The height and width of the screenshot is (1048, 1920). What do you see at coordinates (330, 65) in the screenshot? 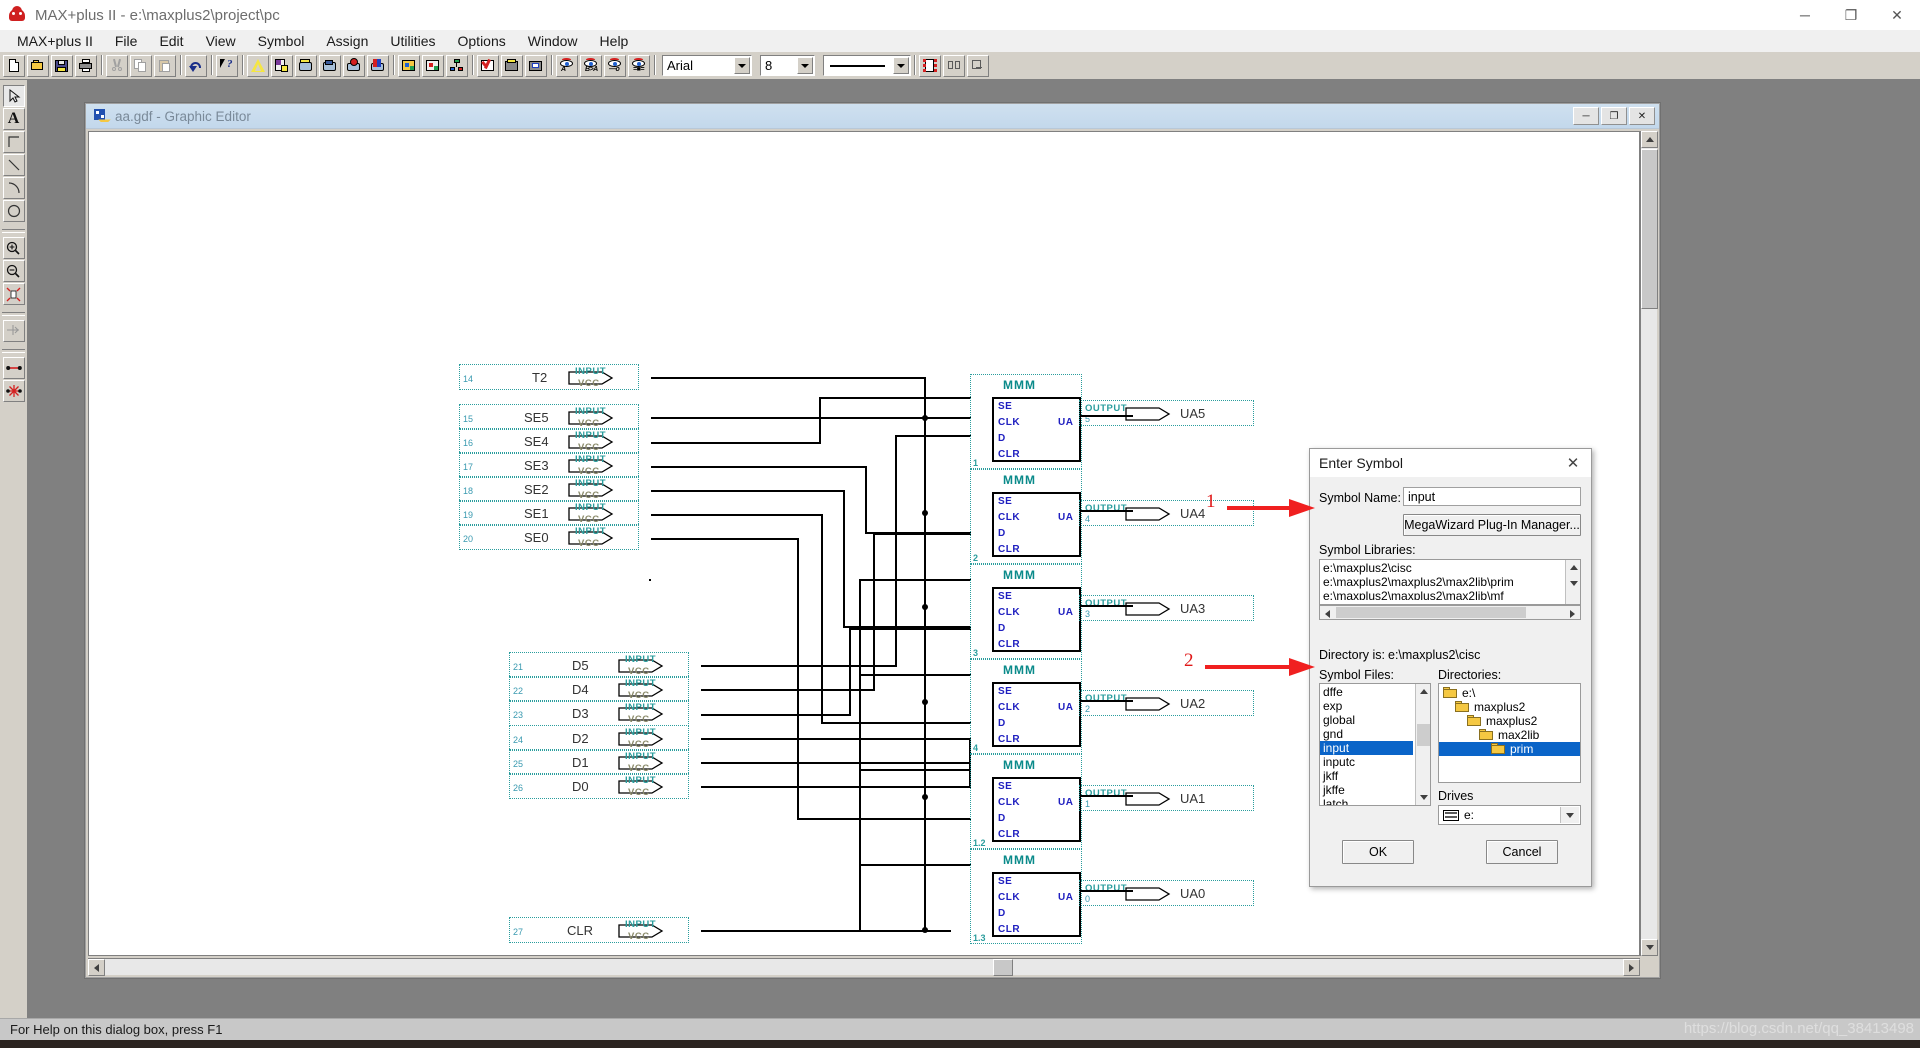
I see `partitioner-button` at bounding box center [330, 65].